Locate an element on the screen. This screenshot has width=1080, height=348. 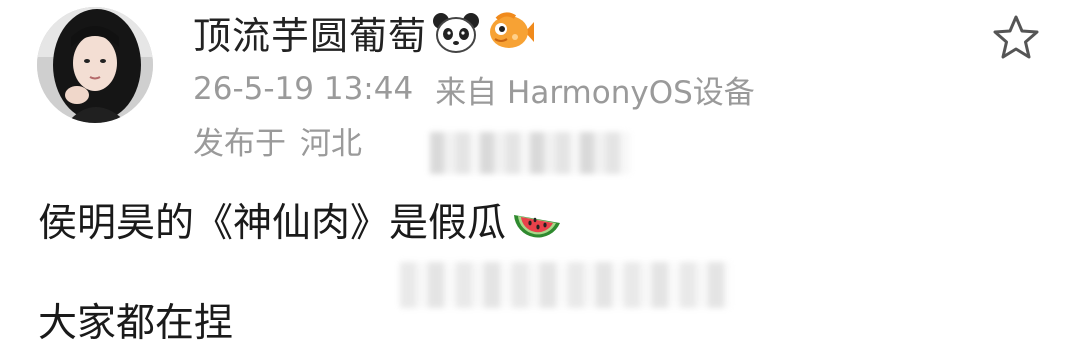
location-label: 发布于 is located at coordinates (239, 143).